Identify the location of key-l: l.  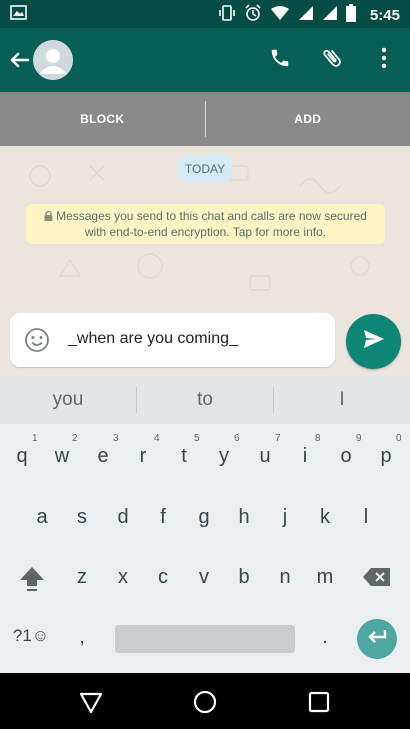
(366, 517).